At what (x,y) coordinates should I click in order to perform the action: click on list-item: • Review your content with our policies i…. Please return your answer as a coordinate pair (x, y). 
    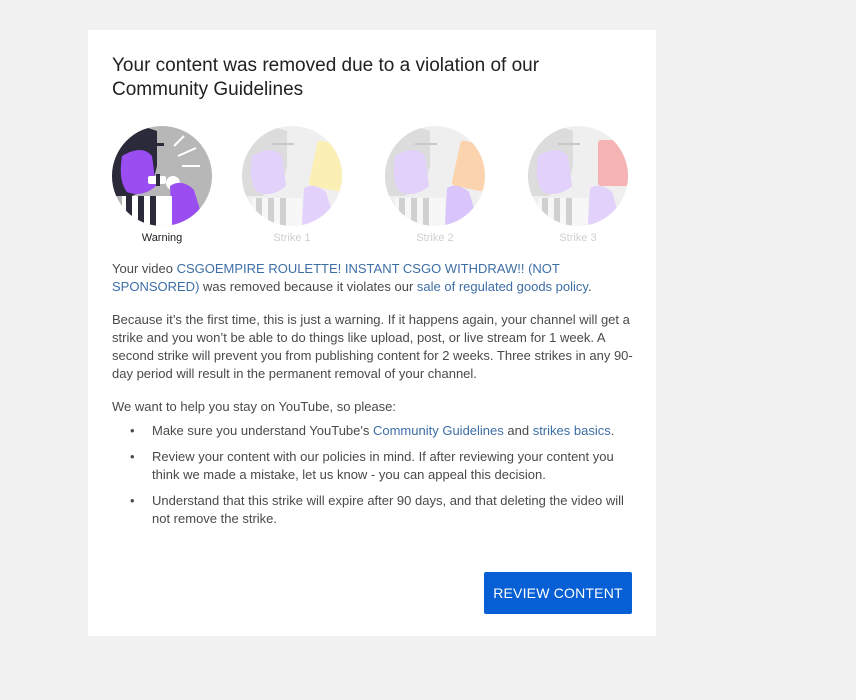
    Looking at the image, I should click on (383, 466).